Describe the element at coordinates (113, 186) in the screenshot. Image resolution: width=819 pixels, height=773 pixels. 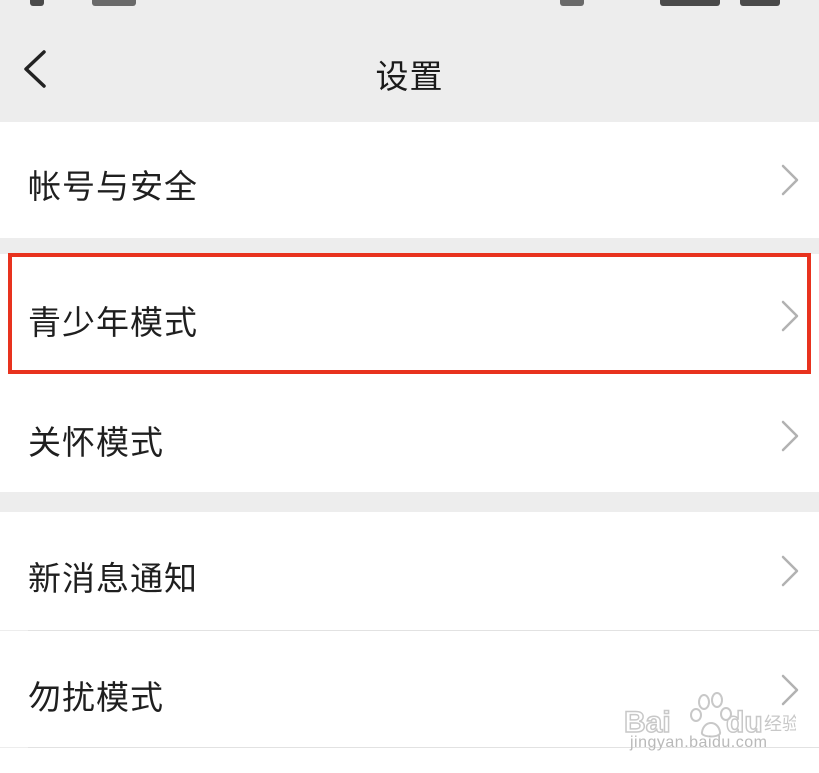
I see `settings-item-label: 帐号与安全` at that location.